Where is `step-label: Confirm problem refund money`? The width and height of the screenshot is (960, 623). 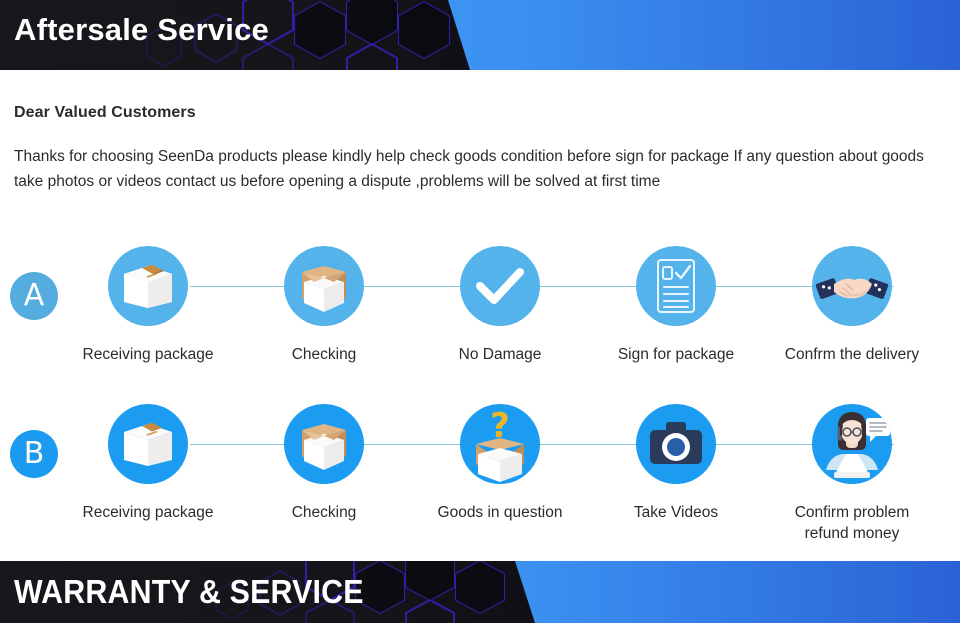
step-label: Confirm problem refund money is located at coordinates (852, 523).